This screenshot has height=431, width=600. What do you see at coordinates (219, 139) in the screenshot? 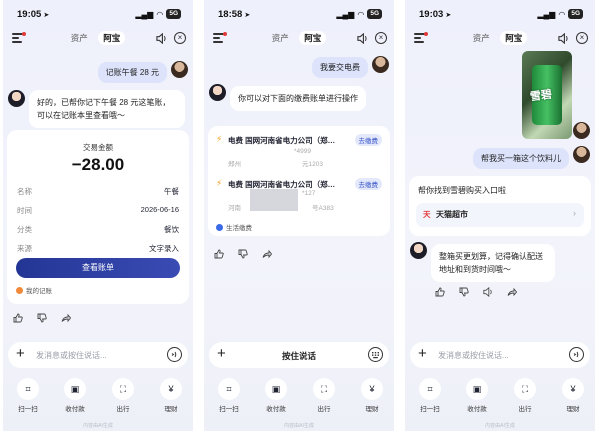
I see `lightning-icon: ⚡` at bounding box center [219, 139].